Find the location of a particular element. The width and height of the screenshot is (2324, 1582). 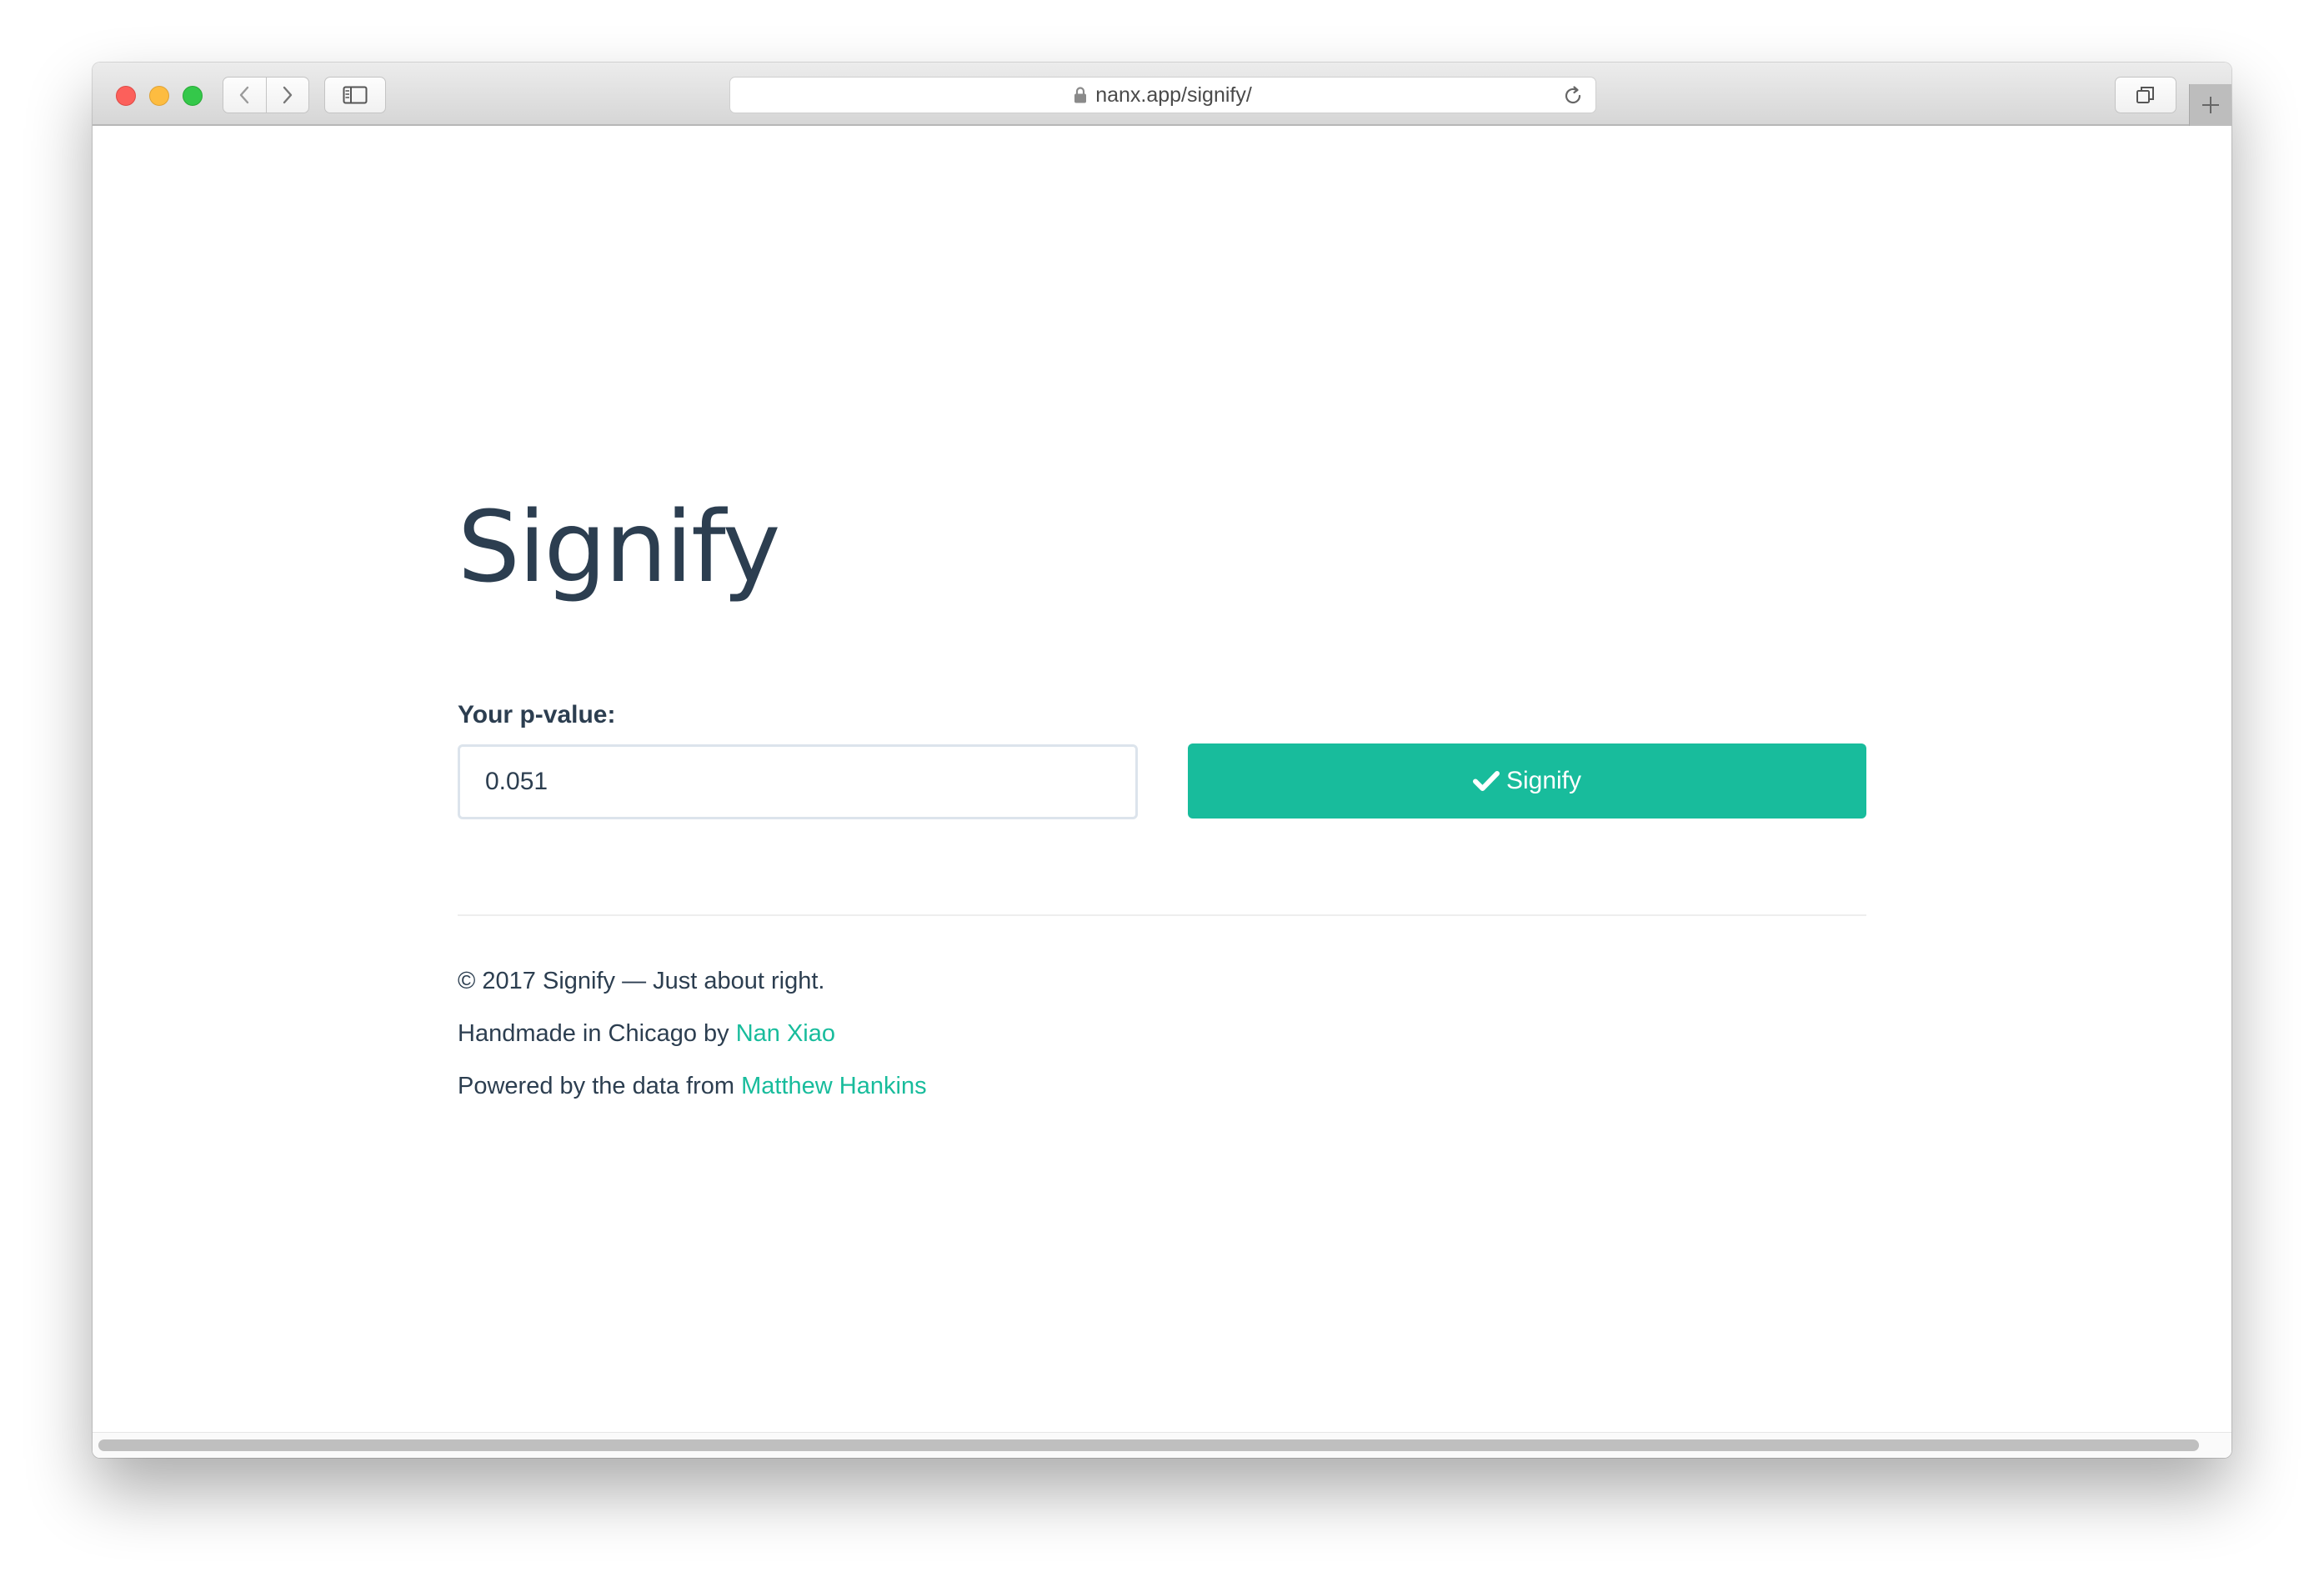

powered-by-line: Powered by the data from Matthew Hankins is located at coordinates (693, 1086).